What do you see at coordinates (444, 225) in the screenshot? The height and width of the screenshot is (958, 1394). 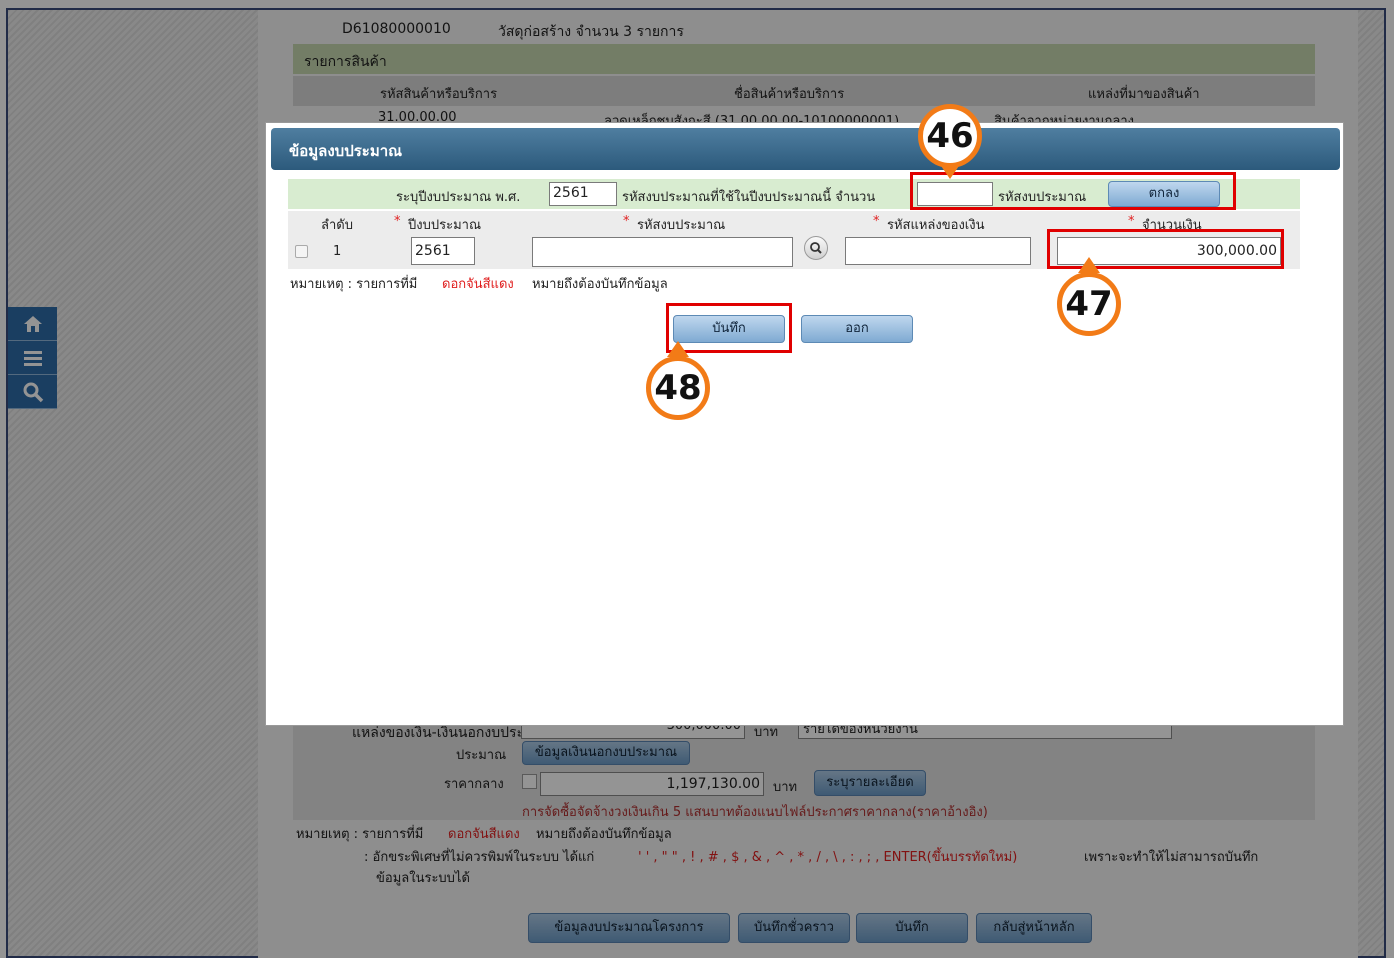 I see `header-year: ปีงบประมาณ` at bounding box center [444, 225].